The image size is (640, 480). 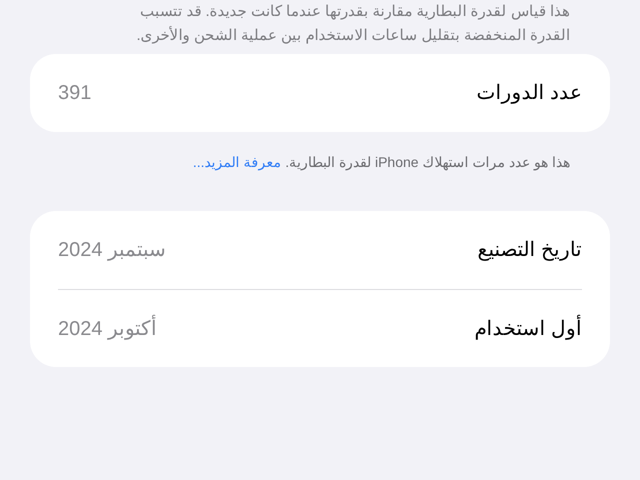 What do you see at coordinates (529, 250) in the screenshot?
I see `row-label: تاريخ التصنيع` at bounding box center [529, 250].